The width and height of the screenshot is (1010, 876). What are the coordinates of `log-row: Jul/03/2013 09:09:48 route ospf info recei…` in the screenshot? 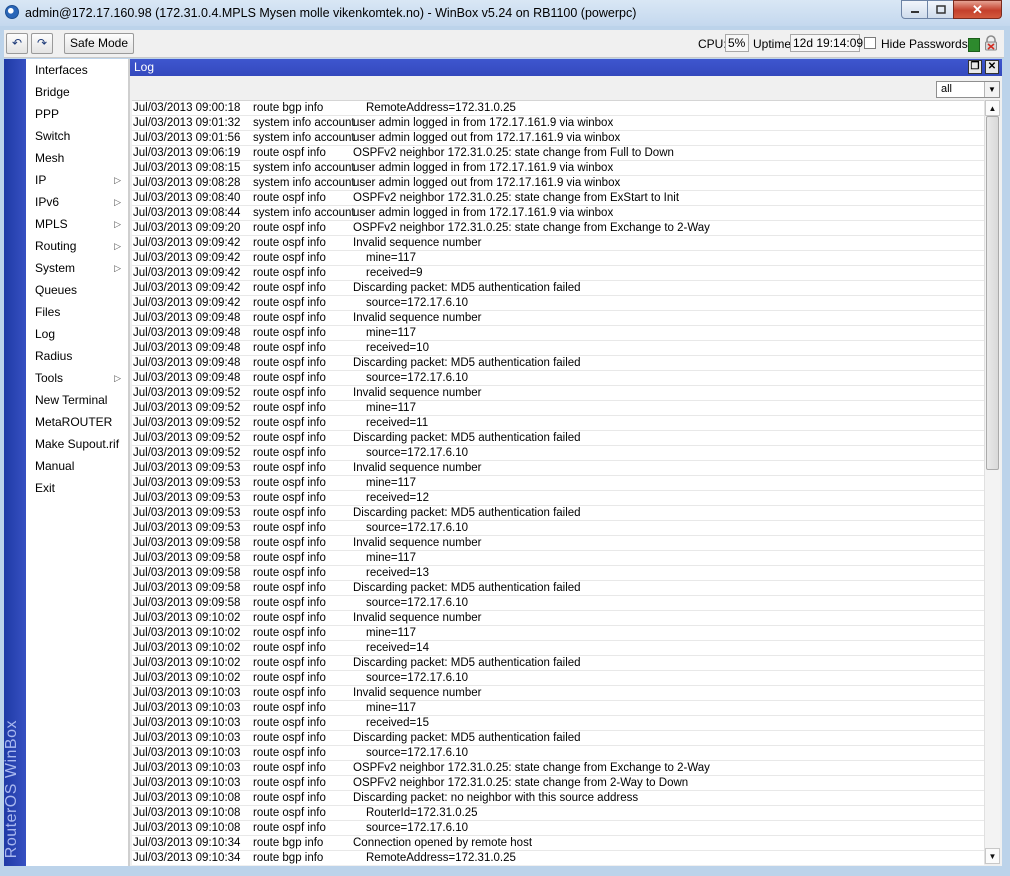 It's located at (558, 348).